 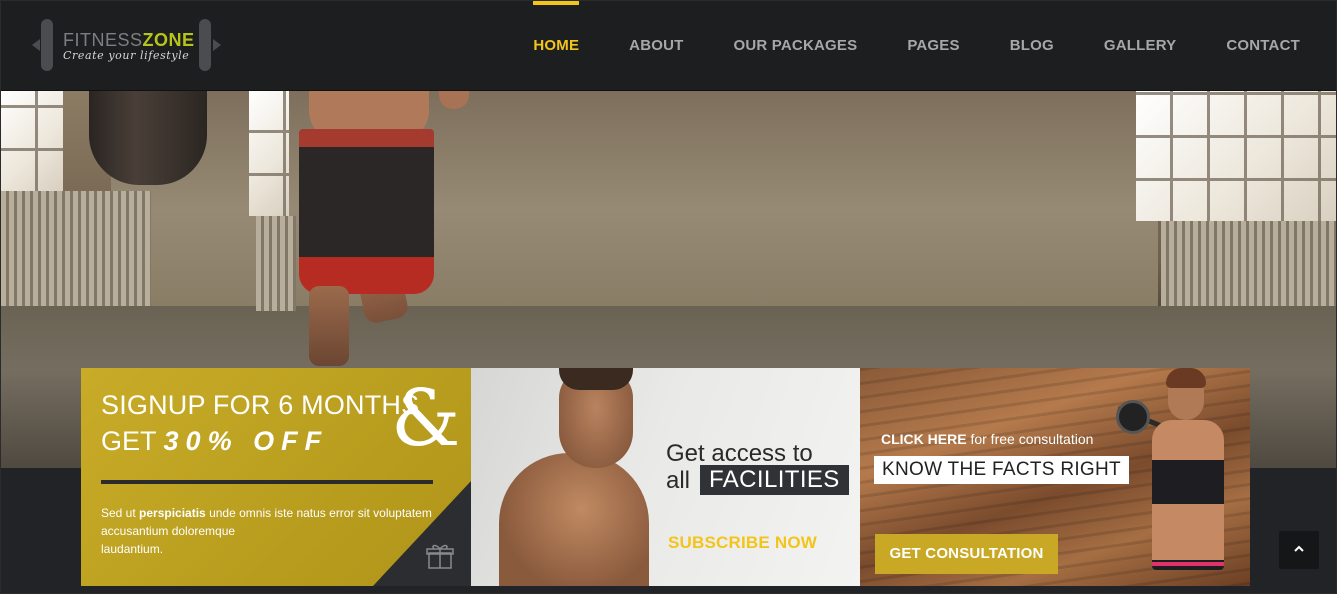 What do you see at coordinates (126, 55) in the screenshot?
I see `logo-tagline: Create your lifestyle` at bounding box center [126, 55].